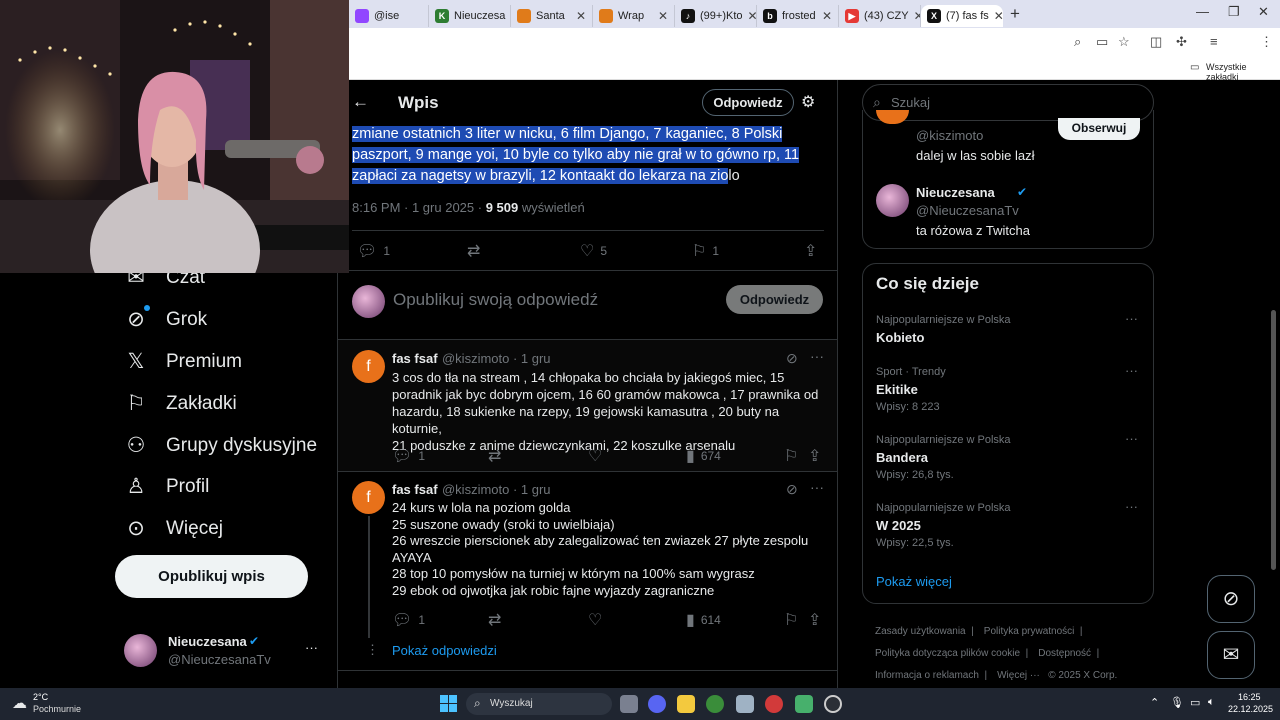  I want to click on search-input: Szukaj, so click(910, 102).